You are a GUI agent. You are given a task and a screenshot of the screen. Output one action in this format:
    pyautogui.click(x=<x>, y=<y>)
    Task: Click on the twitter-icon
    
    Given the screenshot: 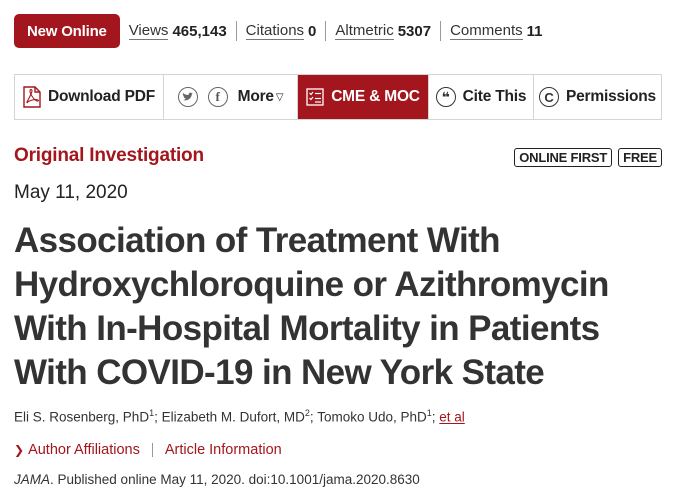 What is the action you would take?
    pyautogui.click(x=187, y=97)
    